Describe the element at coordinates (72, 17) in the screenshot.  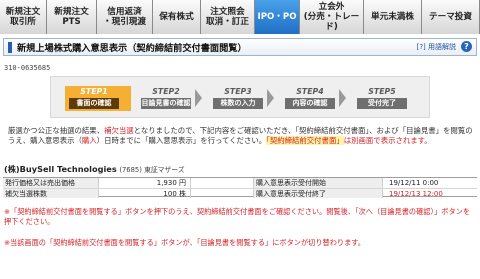
I see `tab-new-order-pts: 新規注文 PTS` at that location.